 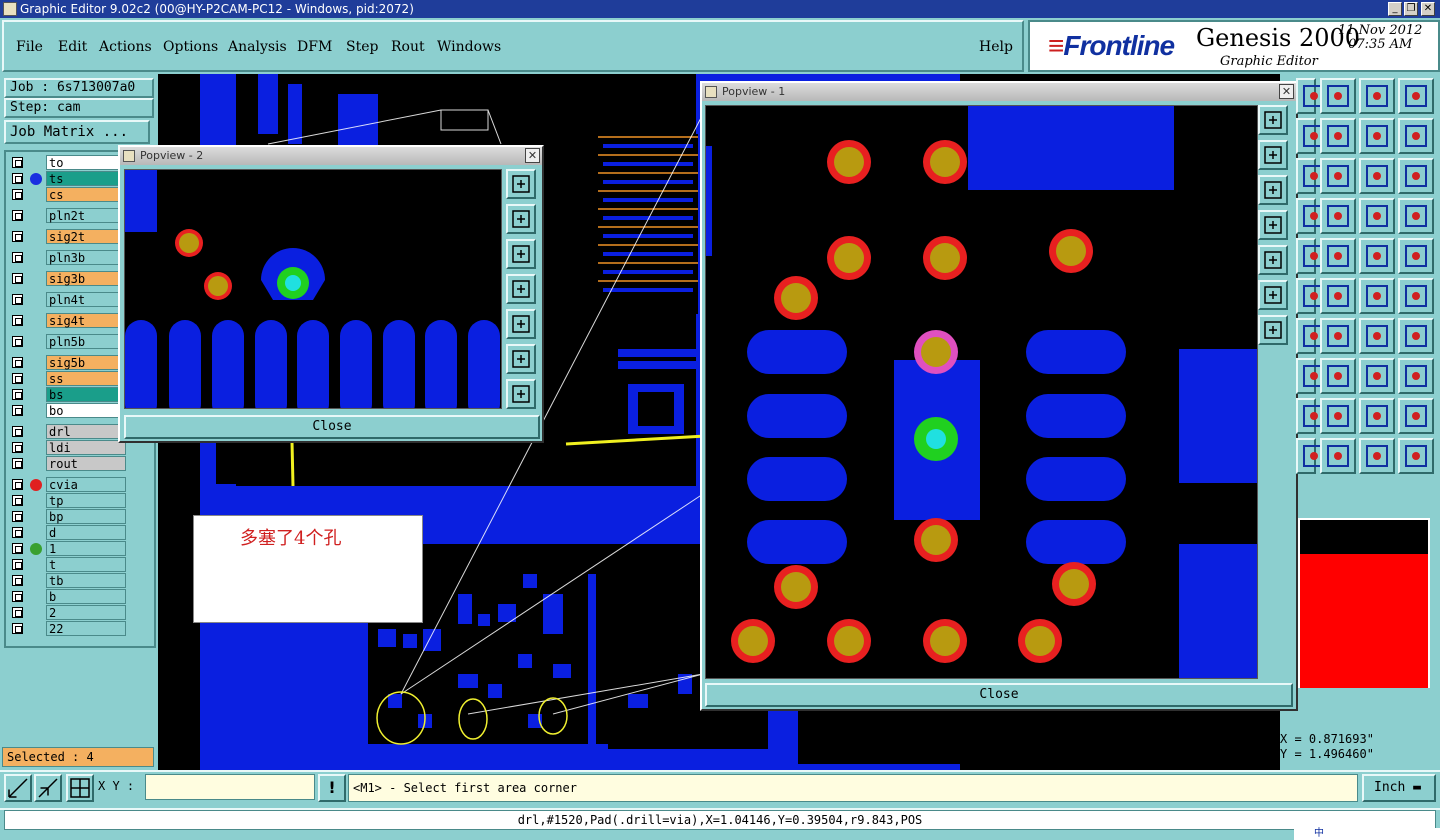 What do you see at coordinates (1377, 336) in the screenshot?
I see `arrow-tool-icon` at bounding box center [1377, 336].